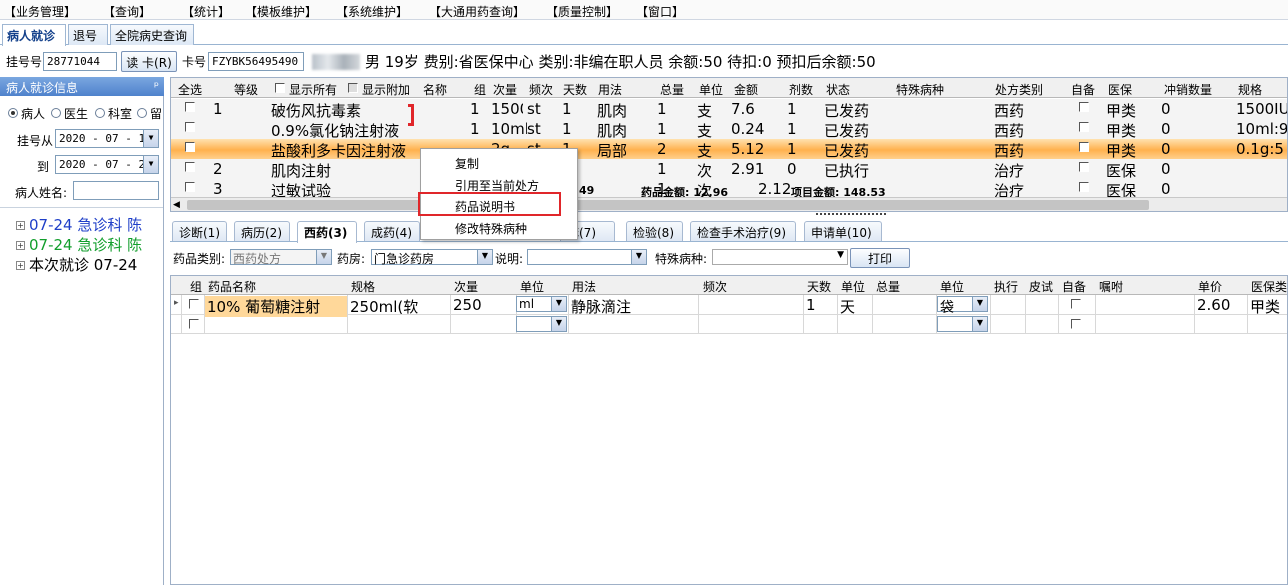 The height and width of the screenshot is (585, 1288). I want to click on cell-unit: 支, so click(705, 151).